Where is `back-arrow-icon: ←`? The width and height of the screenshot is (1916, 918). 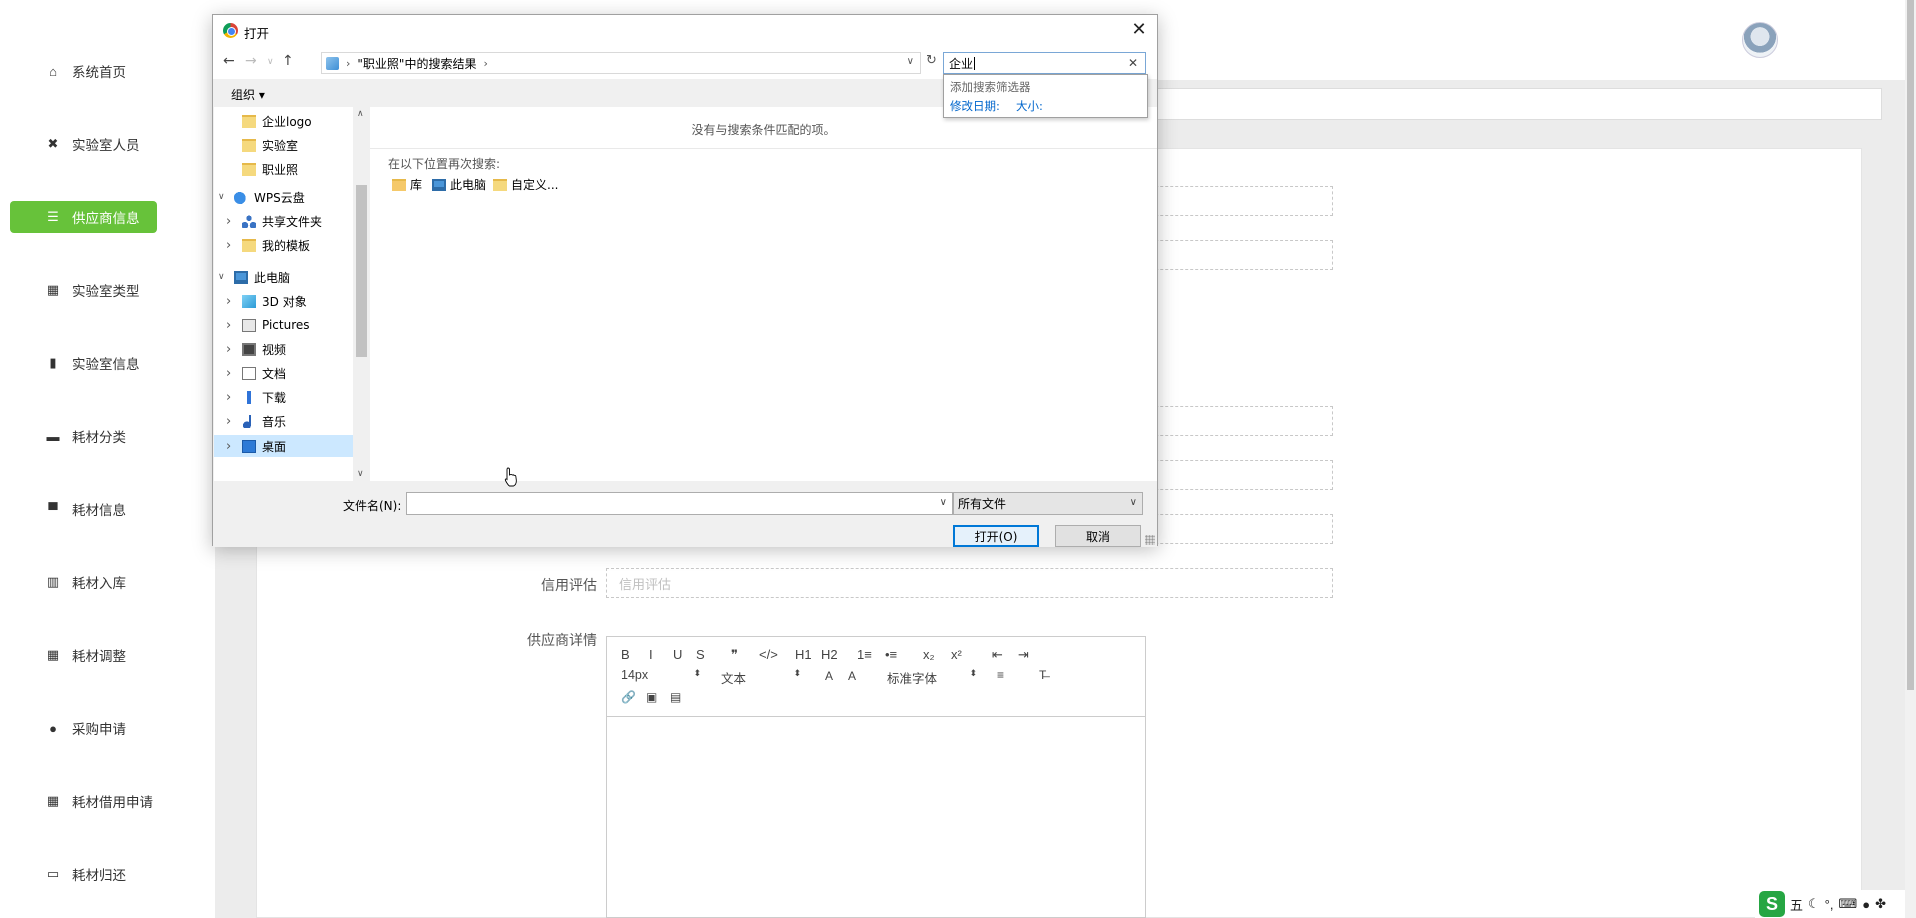 back-arrow-icon: ← is located at coordinates (229, 61).